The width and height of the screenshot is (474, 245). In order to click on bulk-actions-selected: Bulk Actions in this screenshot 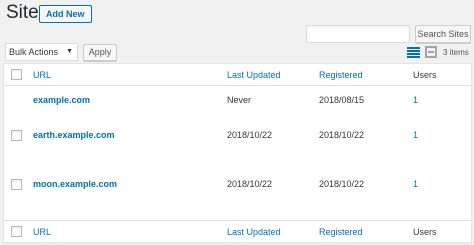, I will do `click(34, 52)`.